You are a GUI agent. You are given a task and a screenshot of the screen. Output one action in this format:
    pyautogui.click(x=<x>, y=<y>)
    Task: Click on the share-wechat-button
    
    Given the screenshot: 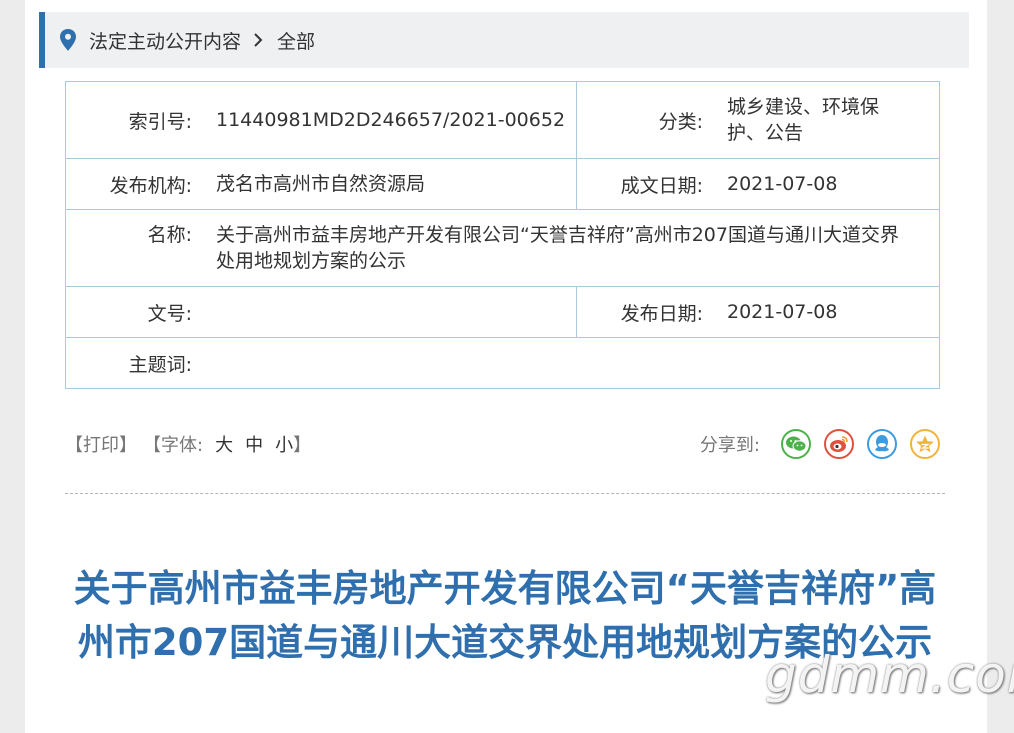 What is the action you would take?
    pyautogui.click(x=796, y=444)
    